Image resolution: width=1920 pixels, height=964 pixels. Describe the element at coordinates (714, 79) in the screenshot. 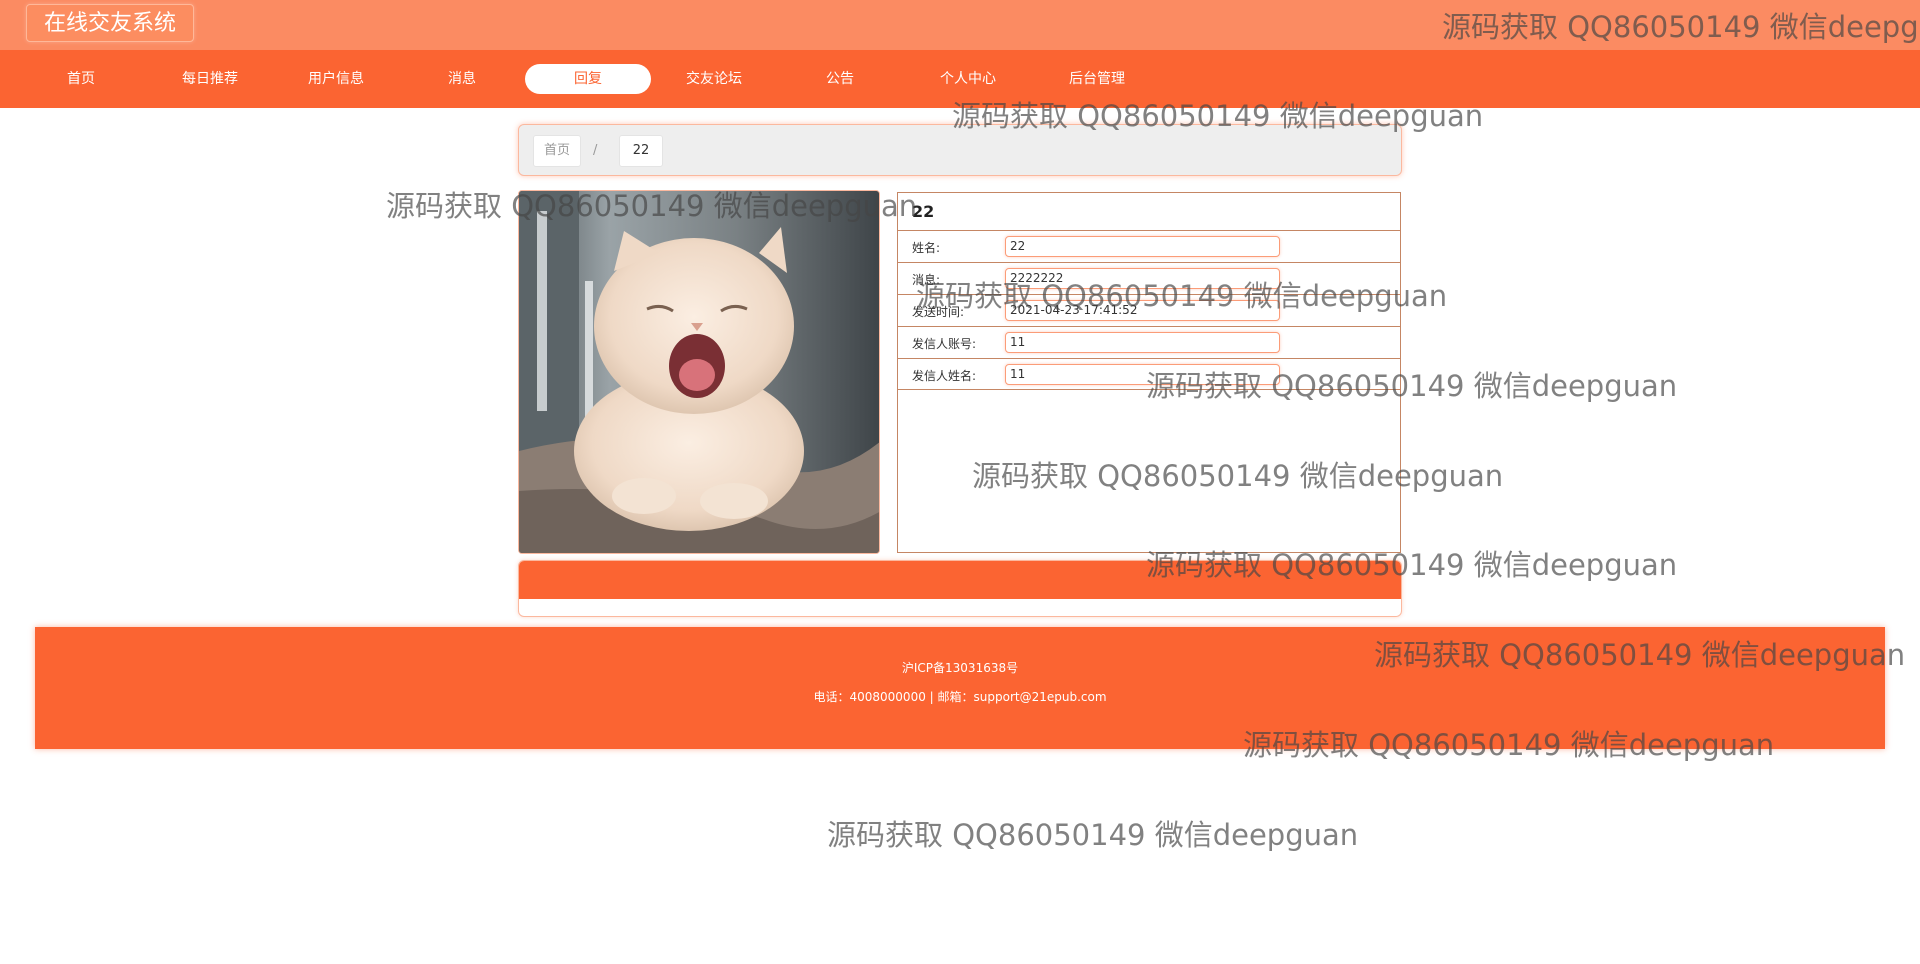

I see `nav-item-forum: 交友论坛` at that location.